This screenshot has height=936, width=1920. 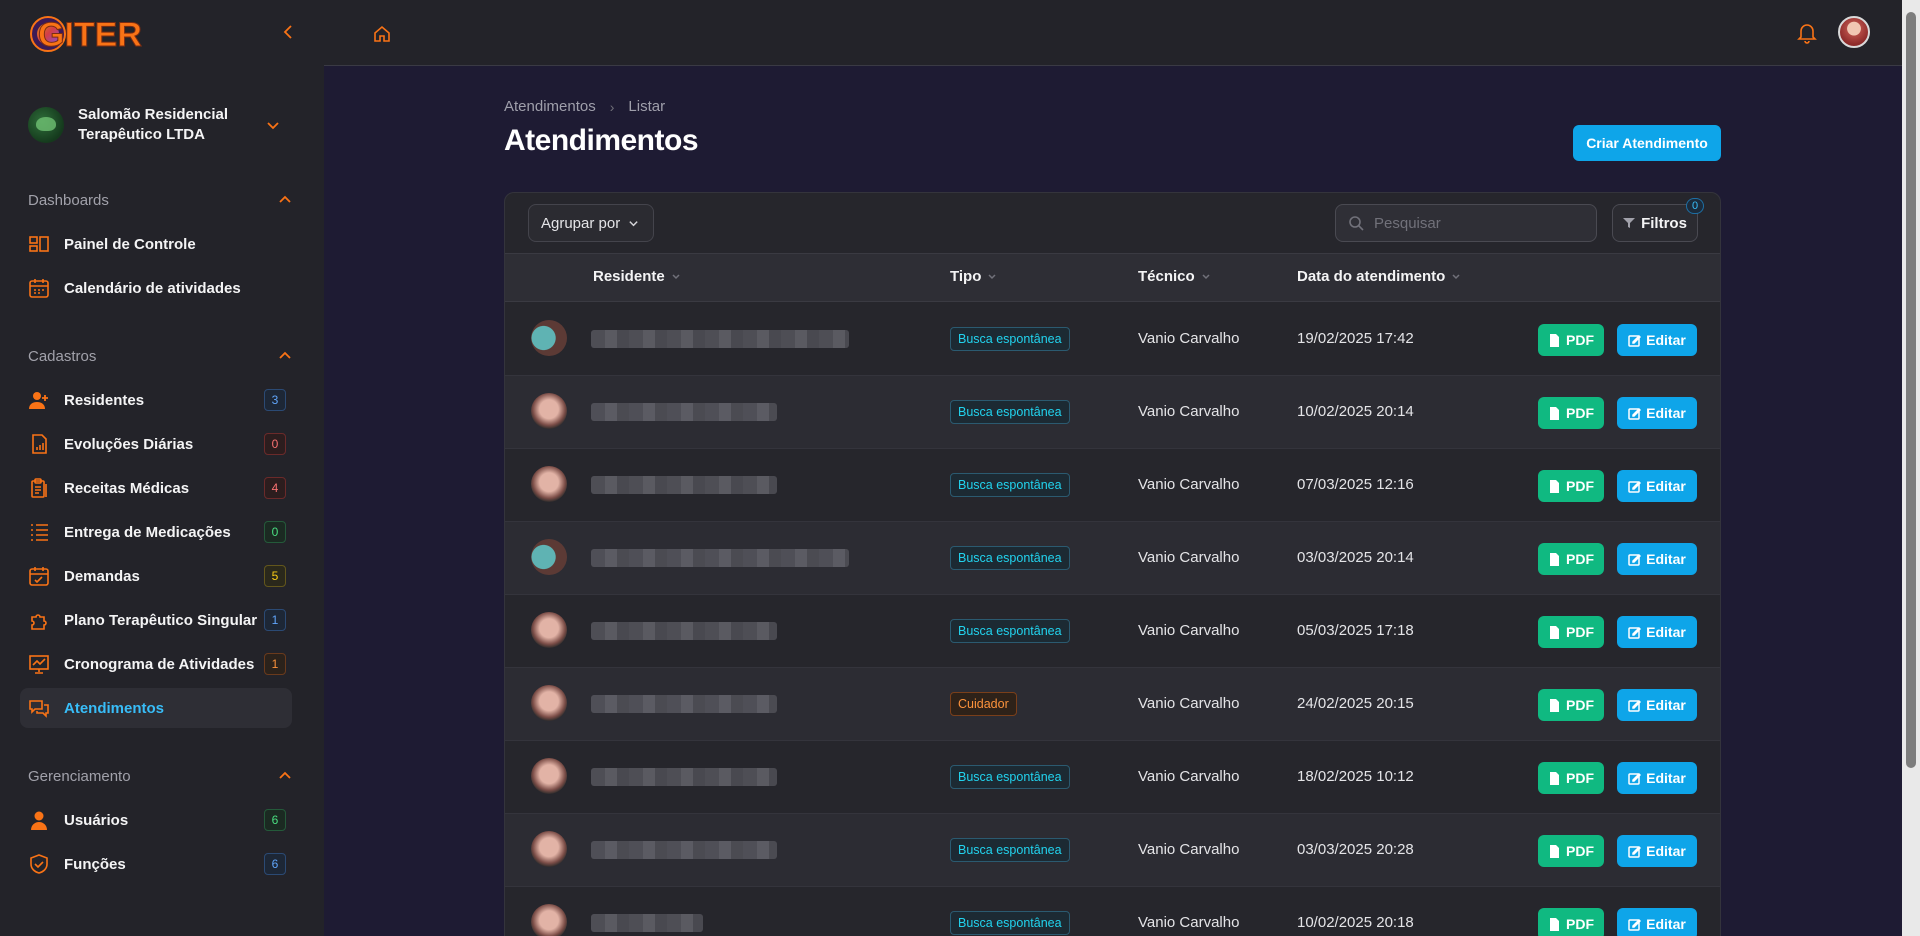 What do you see at coordinates (156, 576) in the screenshot?
I see `sidebar-item-demandas: Demandas 5` at bounding box center [156, 576].